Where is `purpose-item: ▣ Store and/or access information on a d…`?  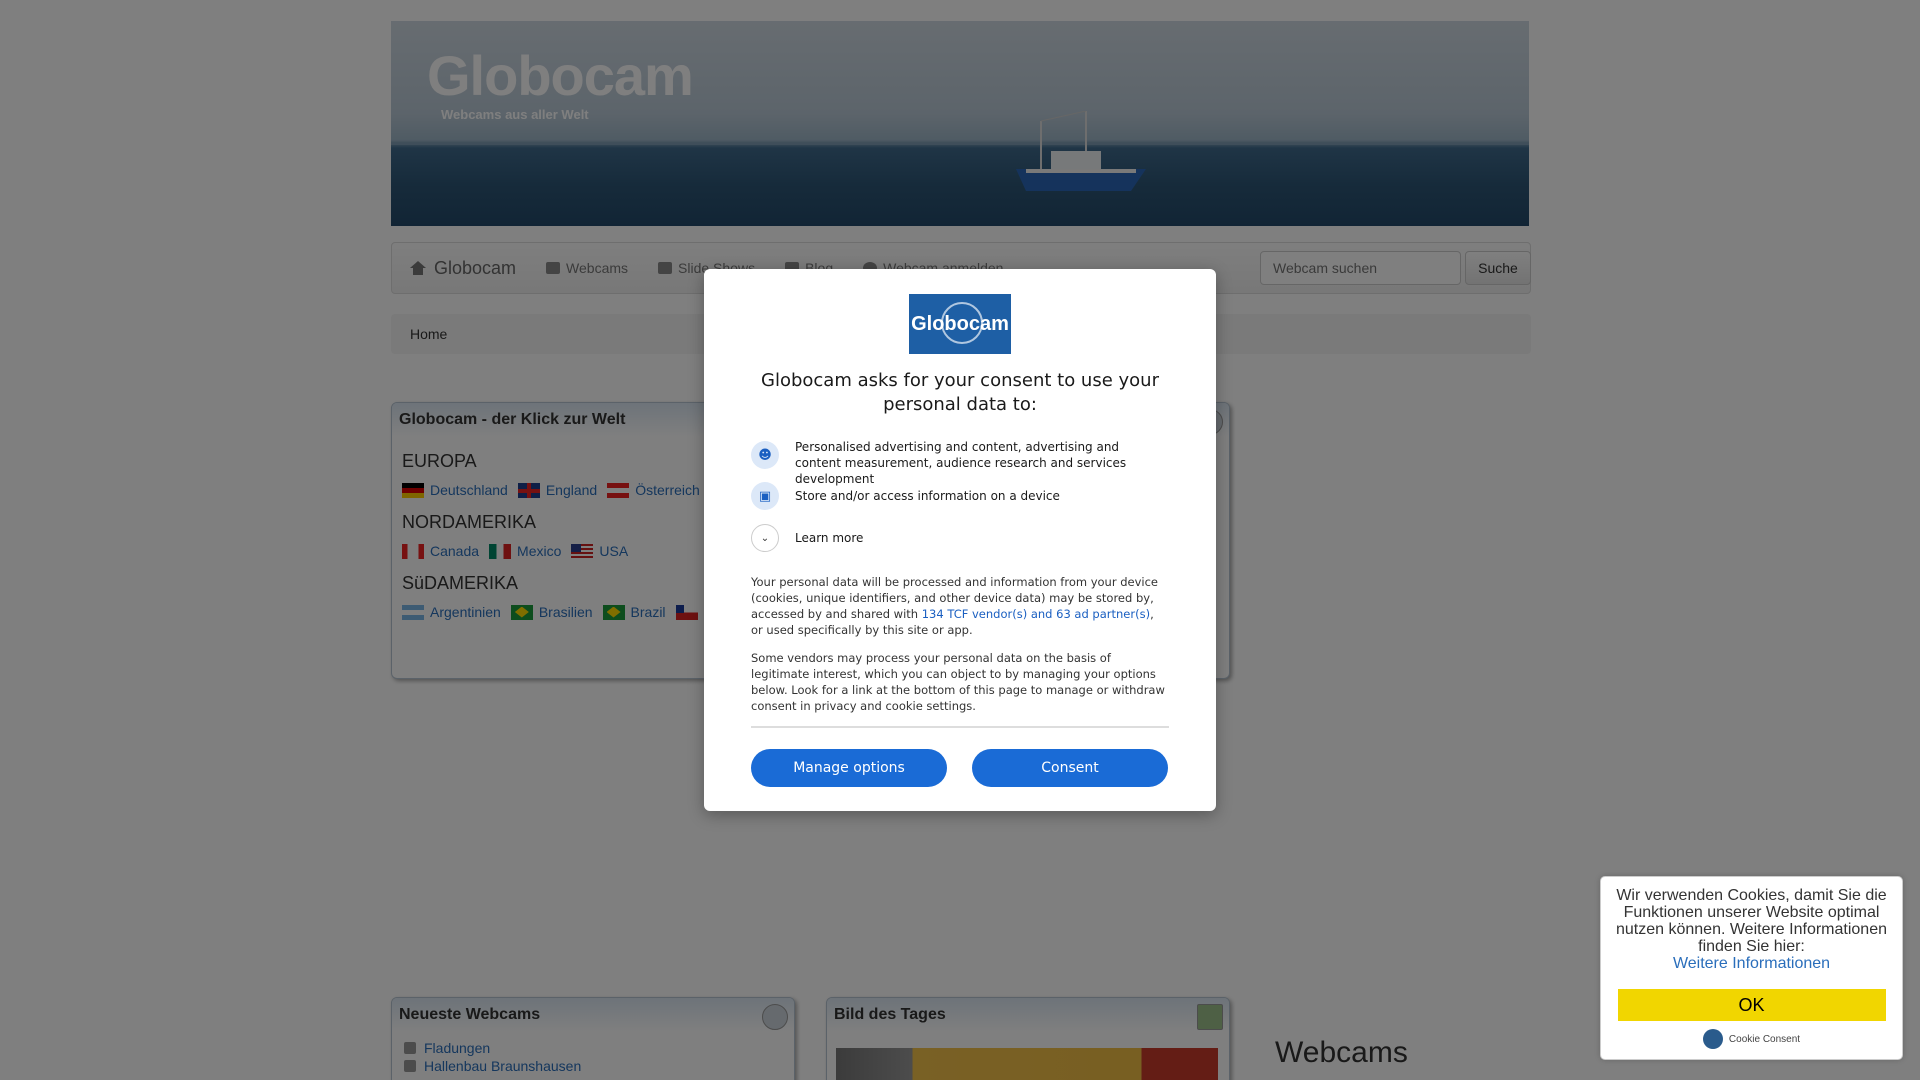
purpose-item: ▣ Store and/or access information on a d… is located at coordinates (905, 496).